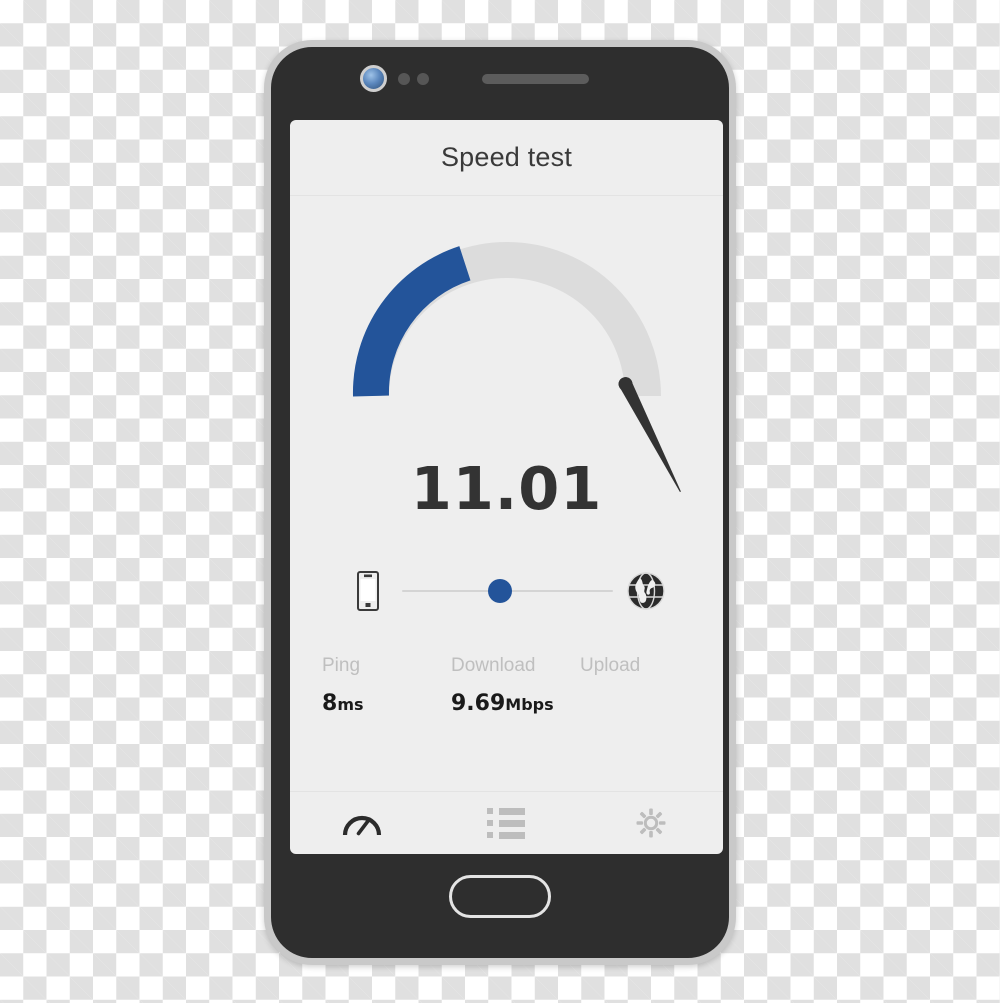  I want to click on gear-icon, so click(651, 823).